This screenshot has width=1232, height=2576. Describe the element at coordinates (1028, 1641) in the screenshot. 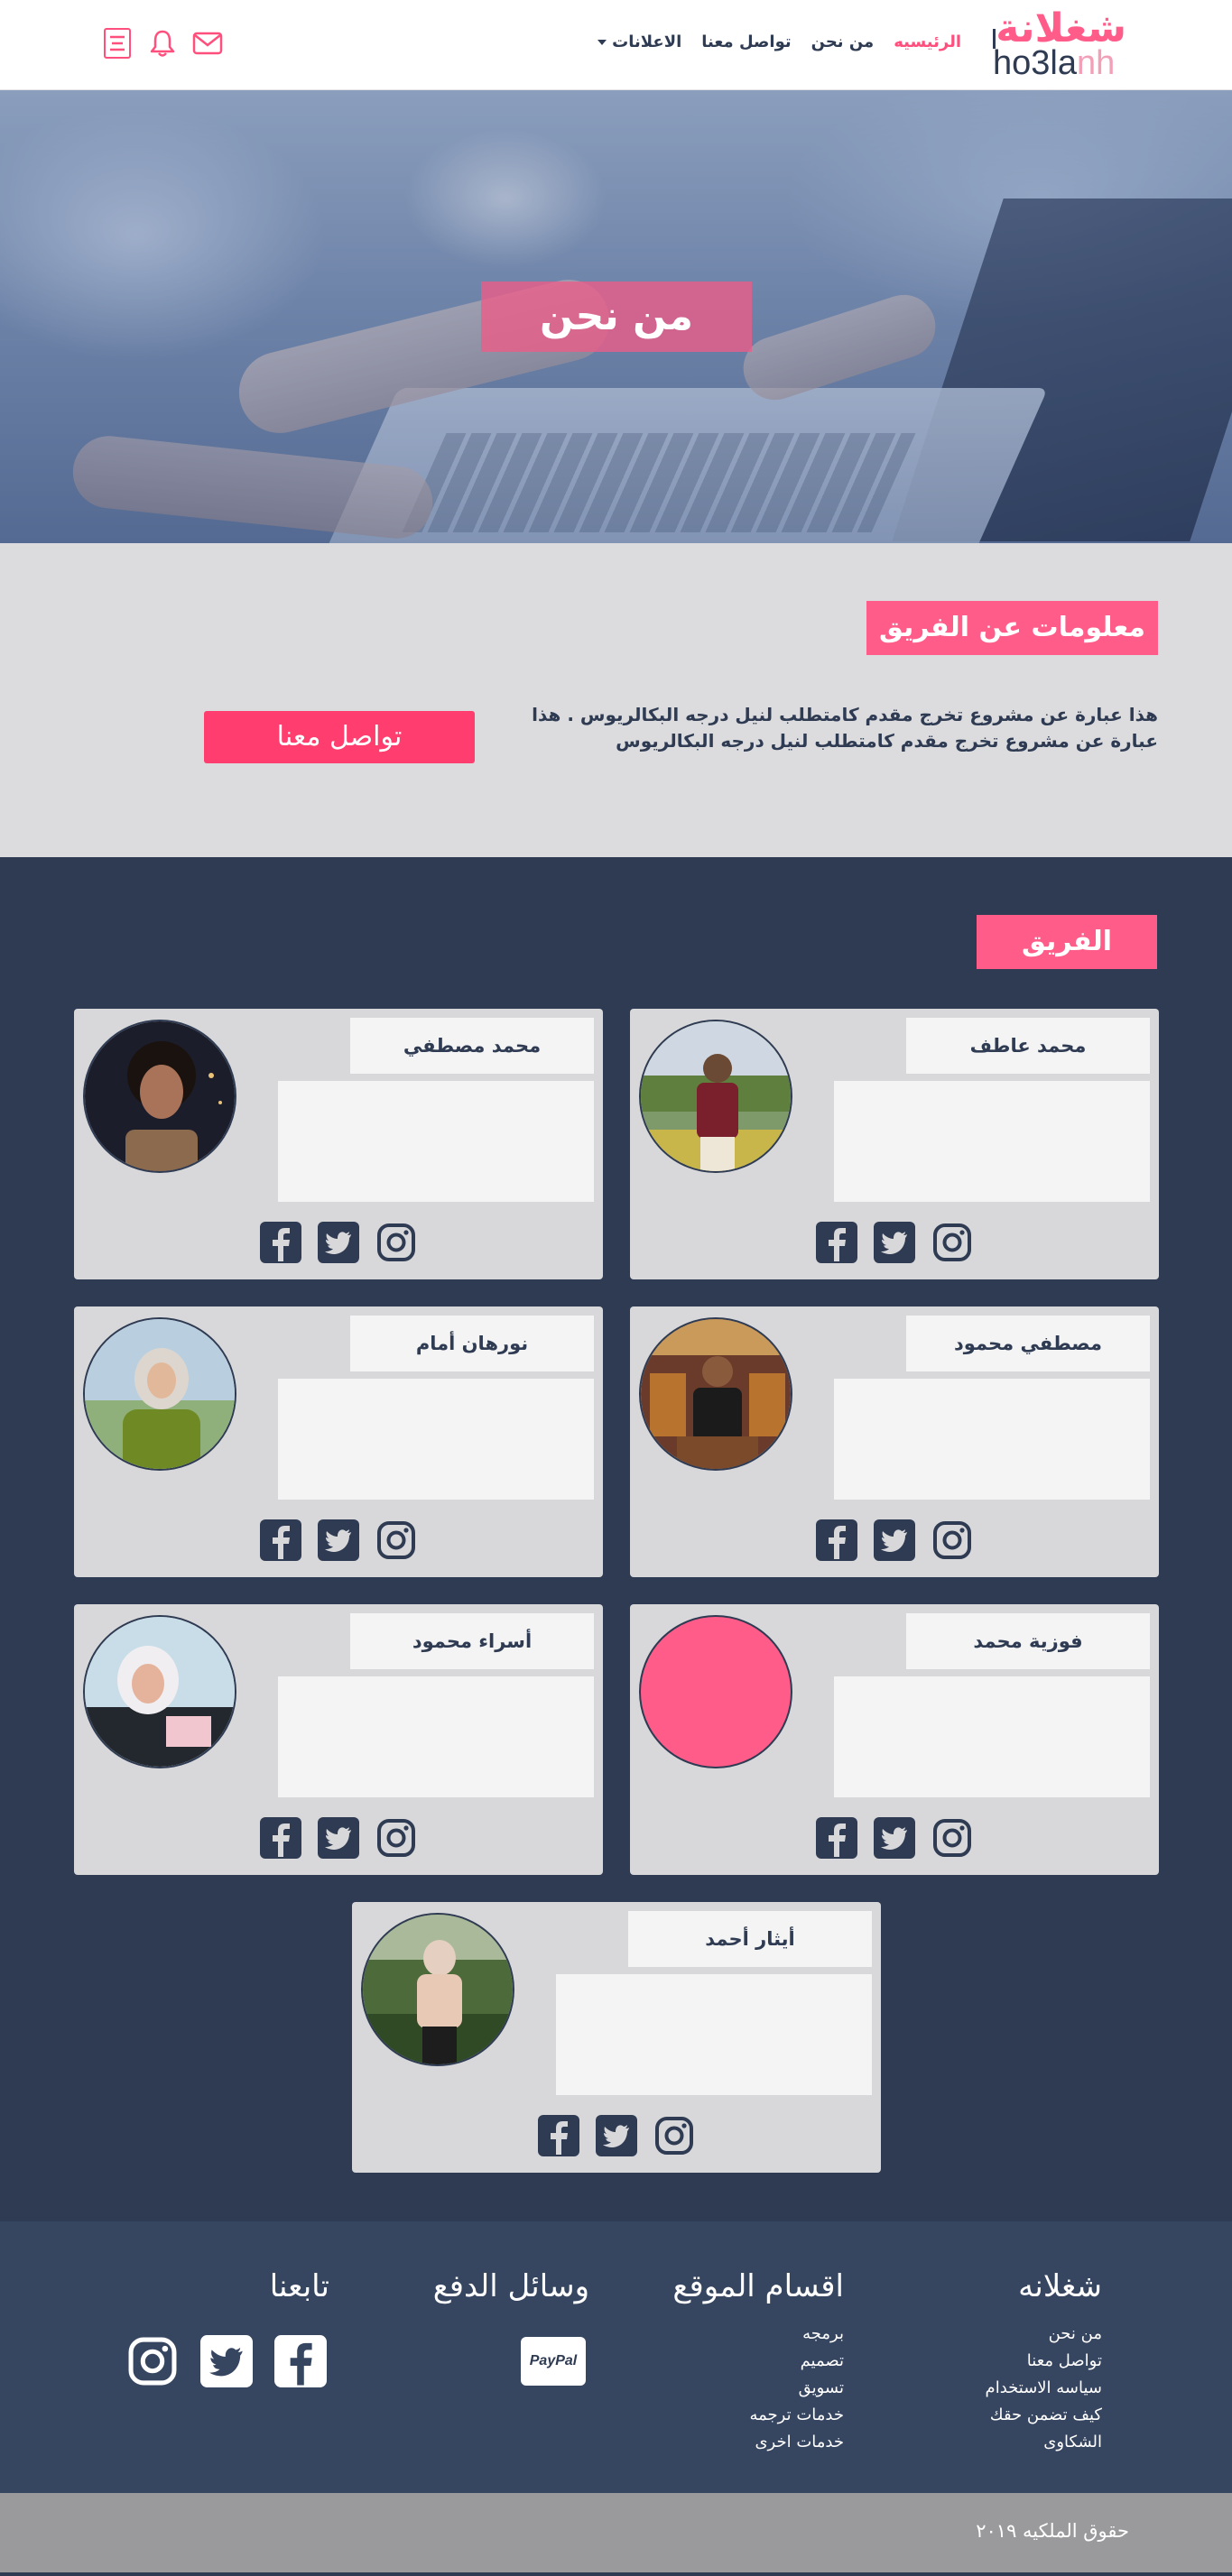

I see `member-name: فوزية محمد` at that location.